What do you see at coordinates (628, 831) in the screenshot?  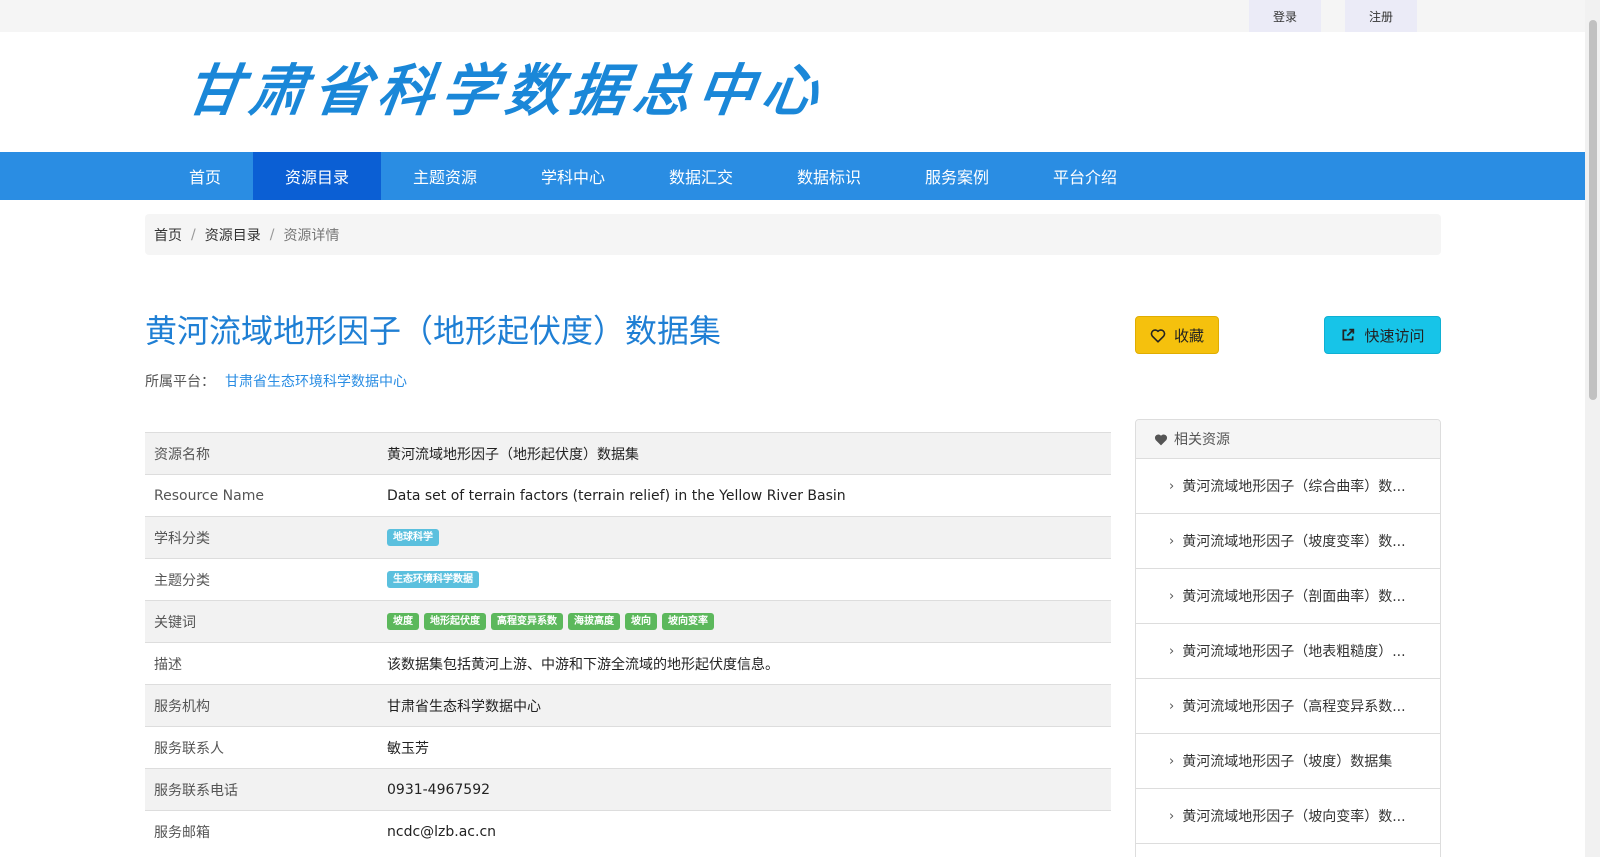 I see `table-row: 服务邮箱 ncdc@lzb.ac.cn` at bounding box center [628, 831].